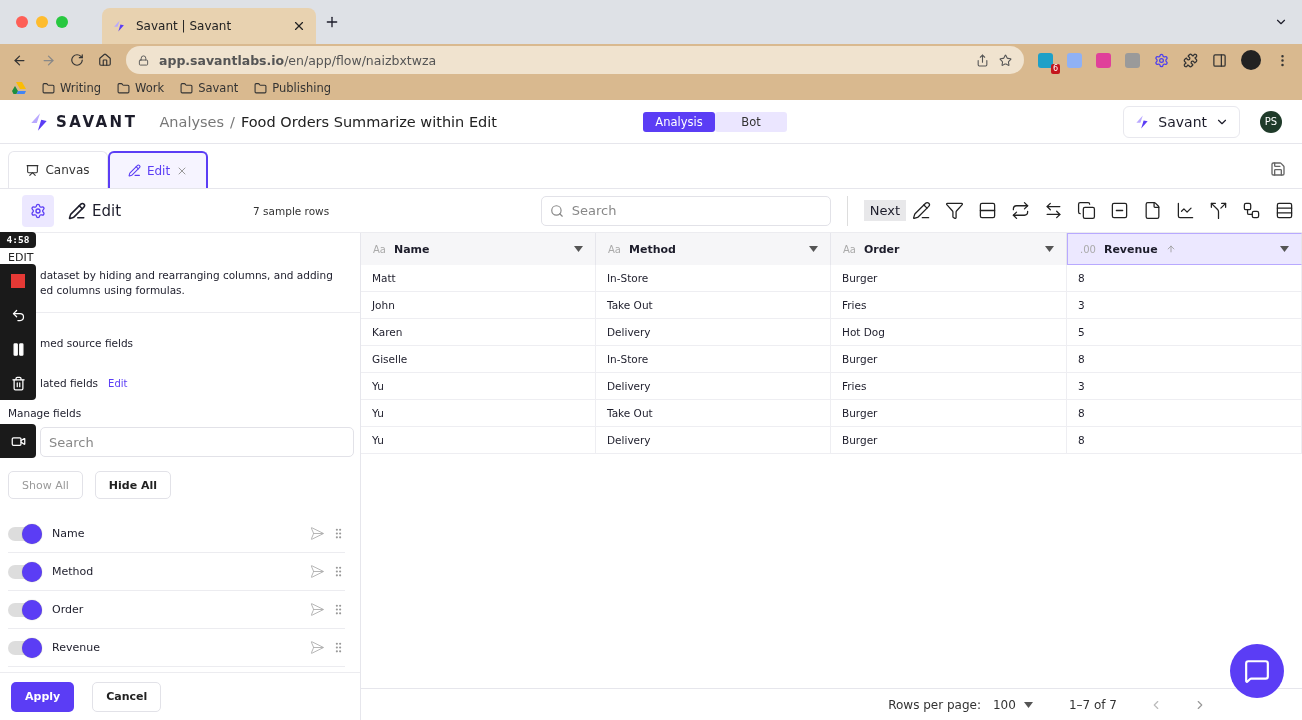 This screenshot has height=720, width=1302. What do you see at coordinates (19, 60) in the screenshot?
I see `back-icon` at bounding box center [19, 60].